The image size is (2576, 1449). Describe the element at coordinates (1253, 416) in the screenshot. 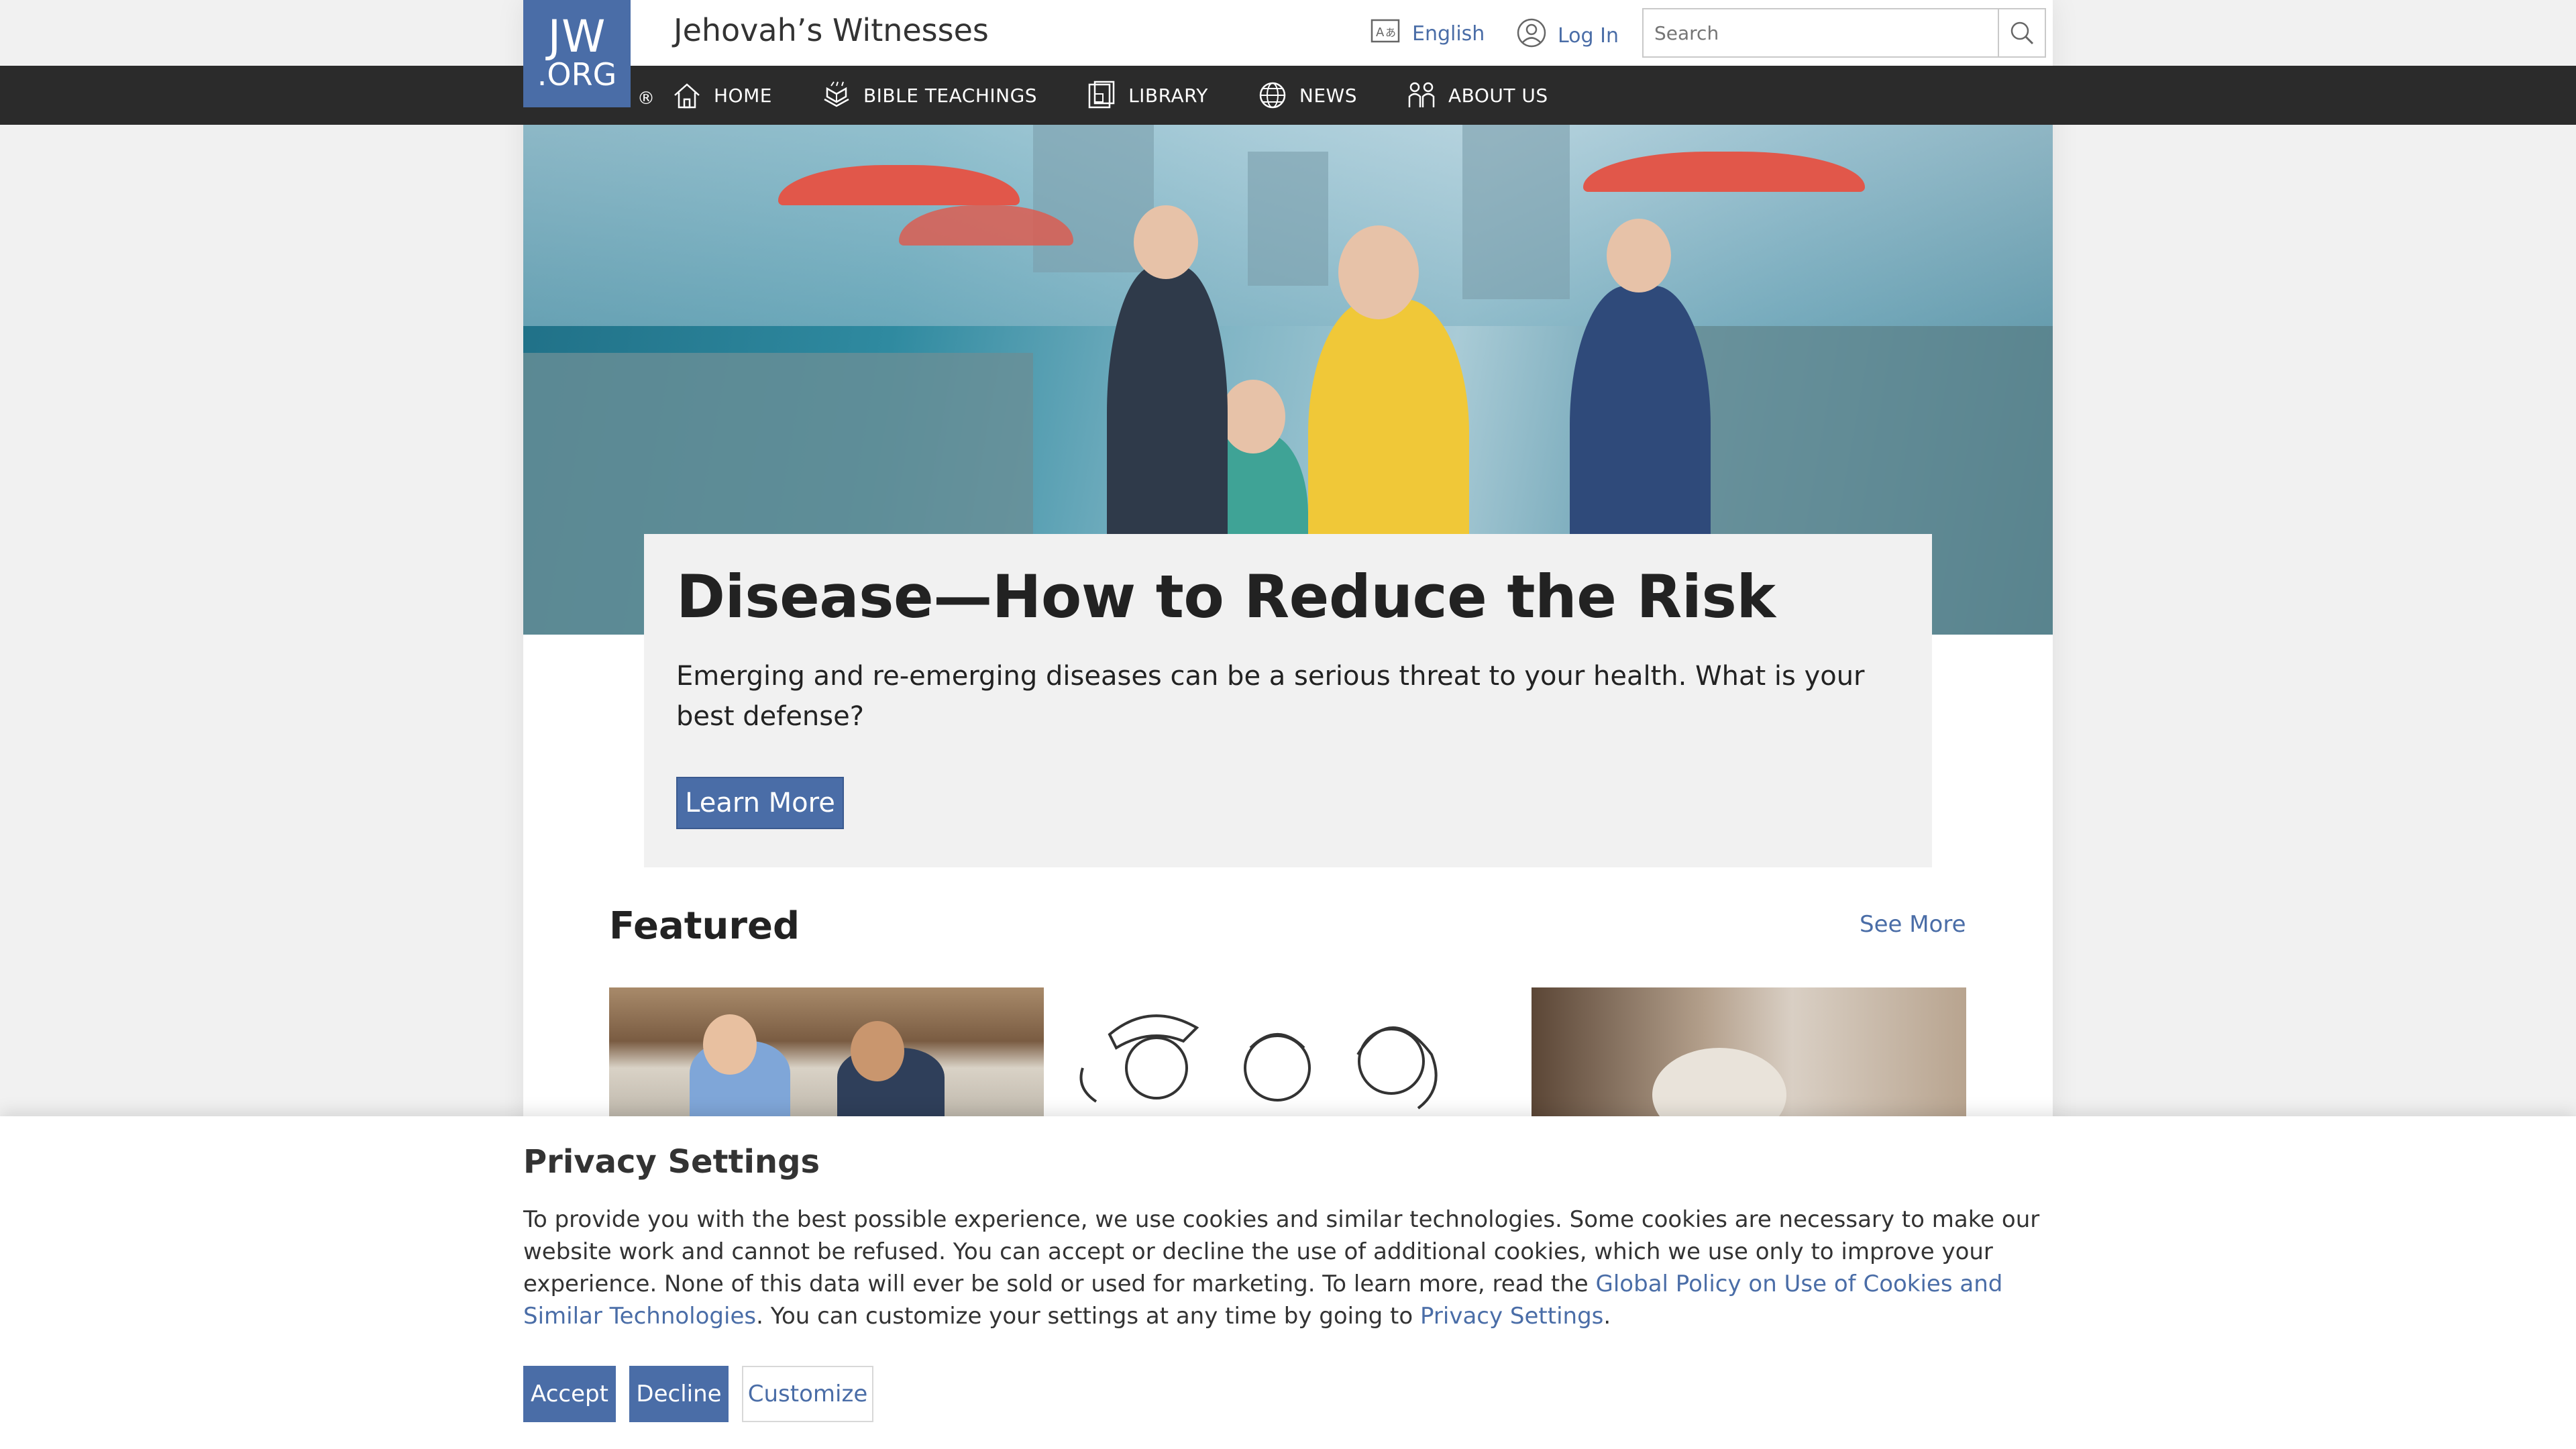

I see `girl-head` at that location.